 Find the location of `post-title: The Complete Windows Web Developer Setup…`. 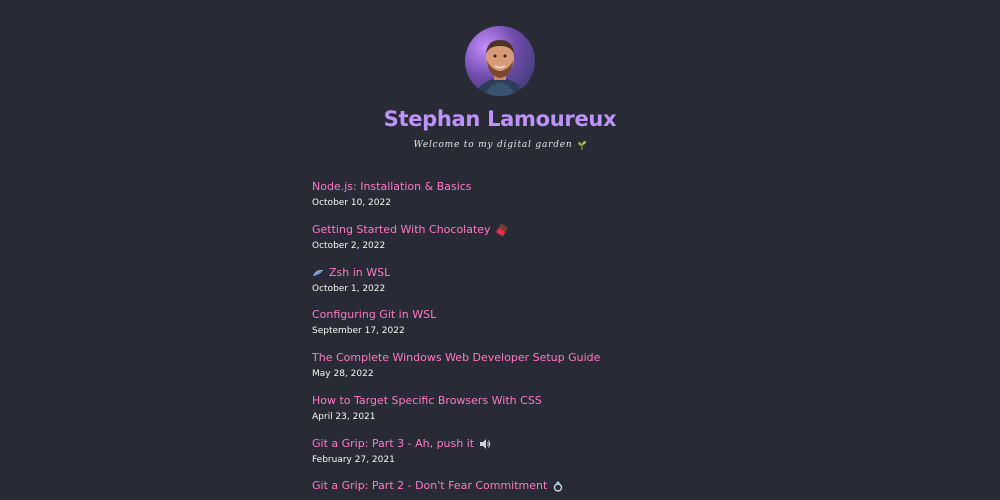

post-title: The Complete Windows Web Developer Setup… is located at coordinates (456, 357).